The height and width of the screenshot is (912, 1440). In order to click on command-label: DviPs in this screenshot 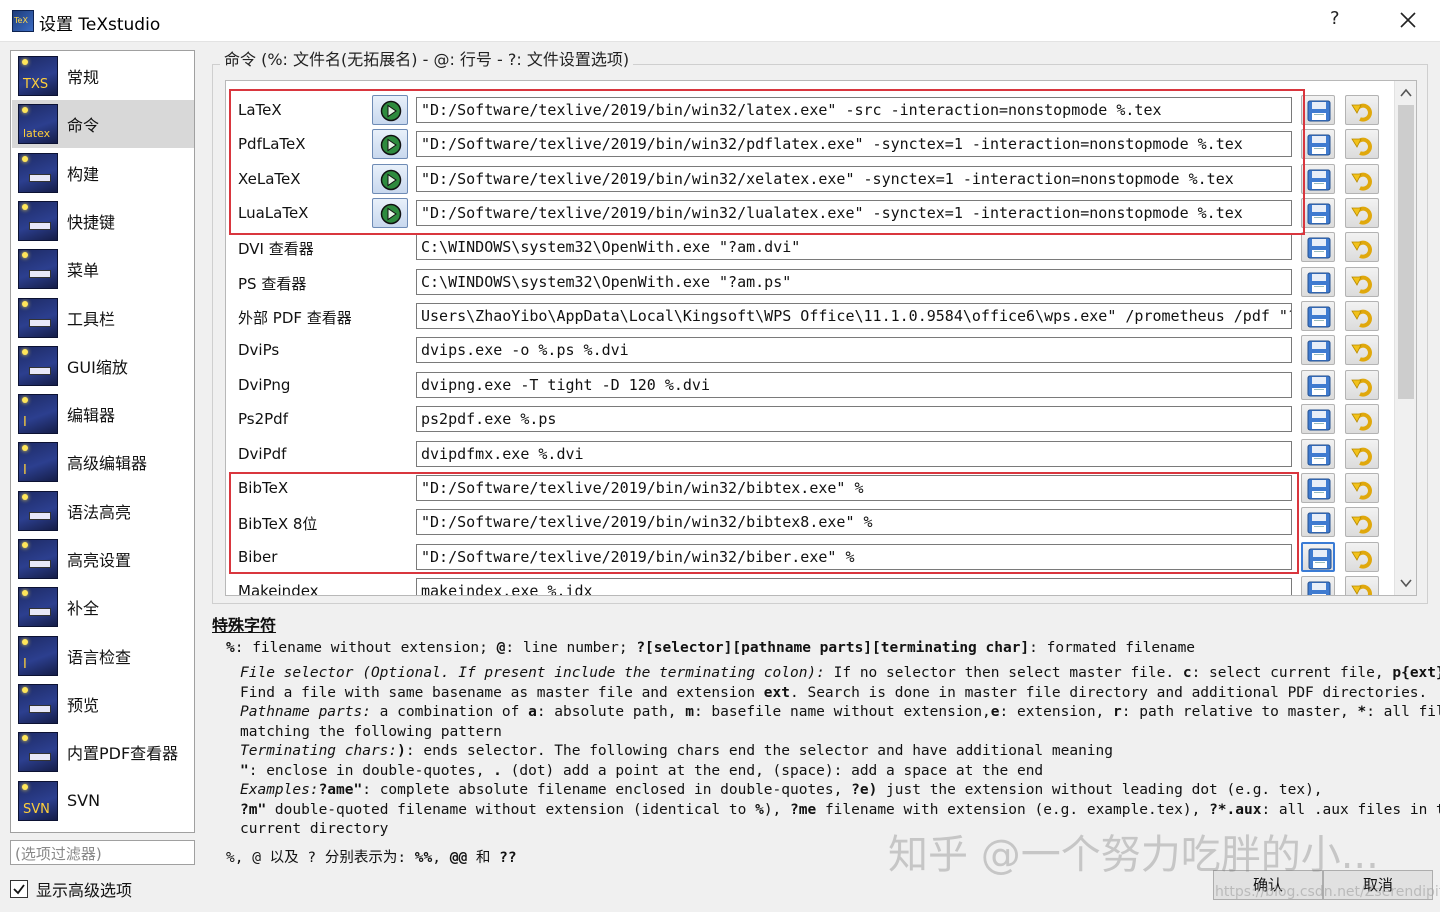, I will do `click(259, 350)`.